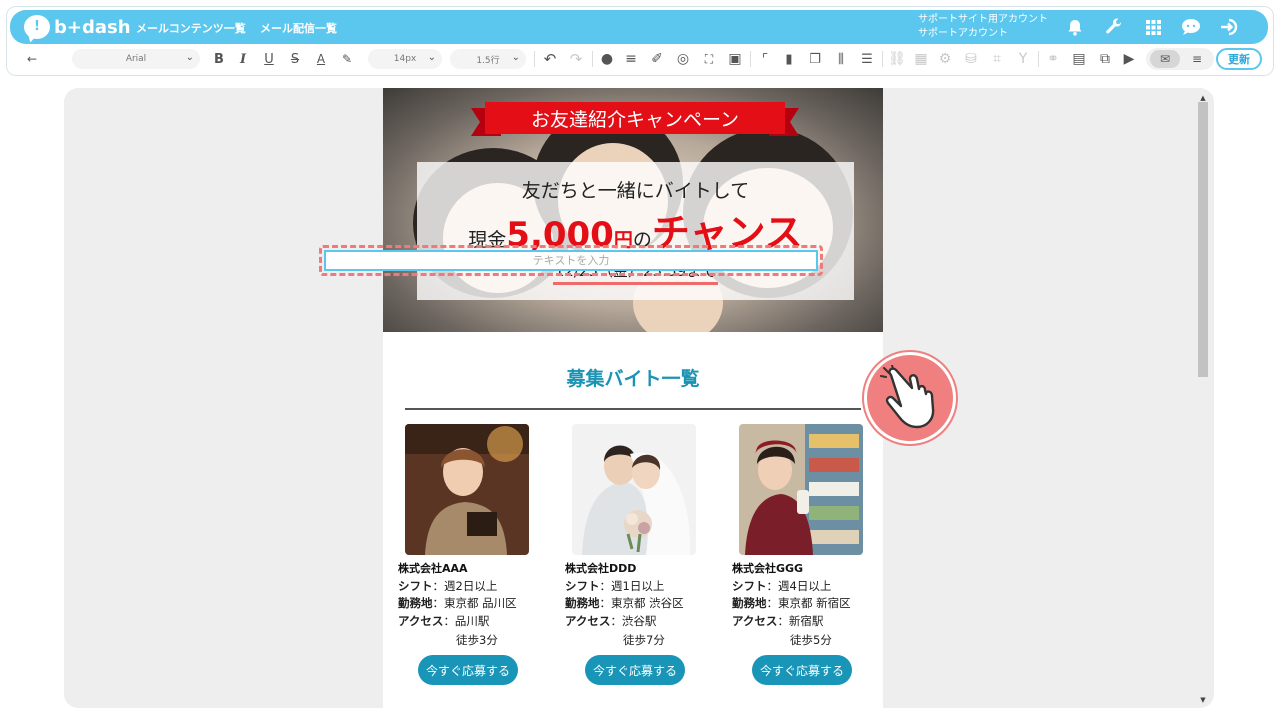  I want to click on undo-icon: ↶, so click(550, 59).